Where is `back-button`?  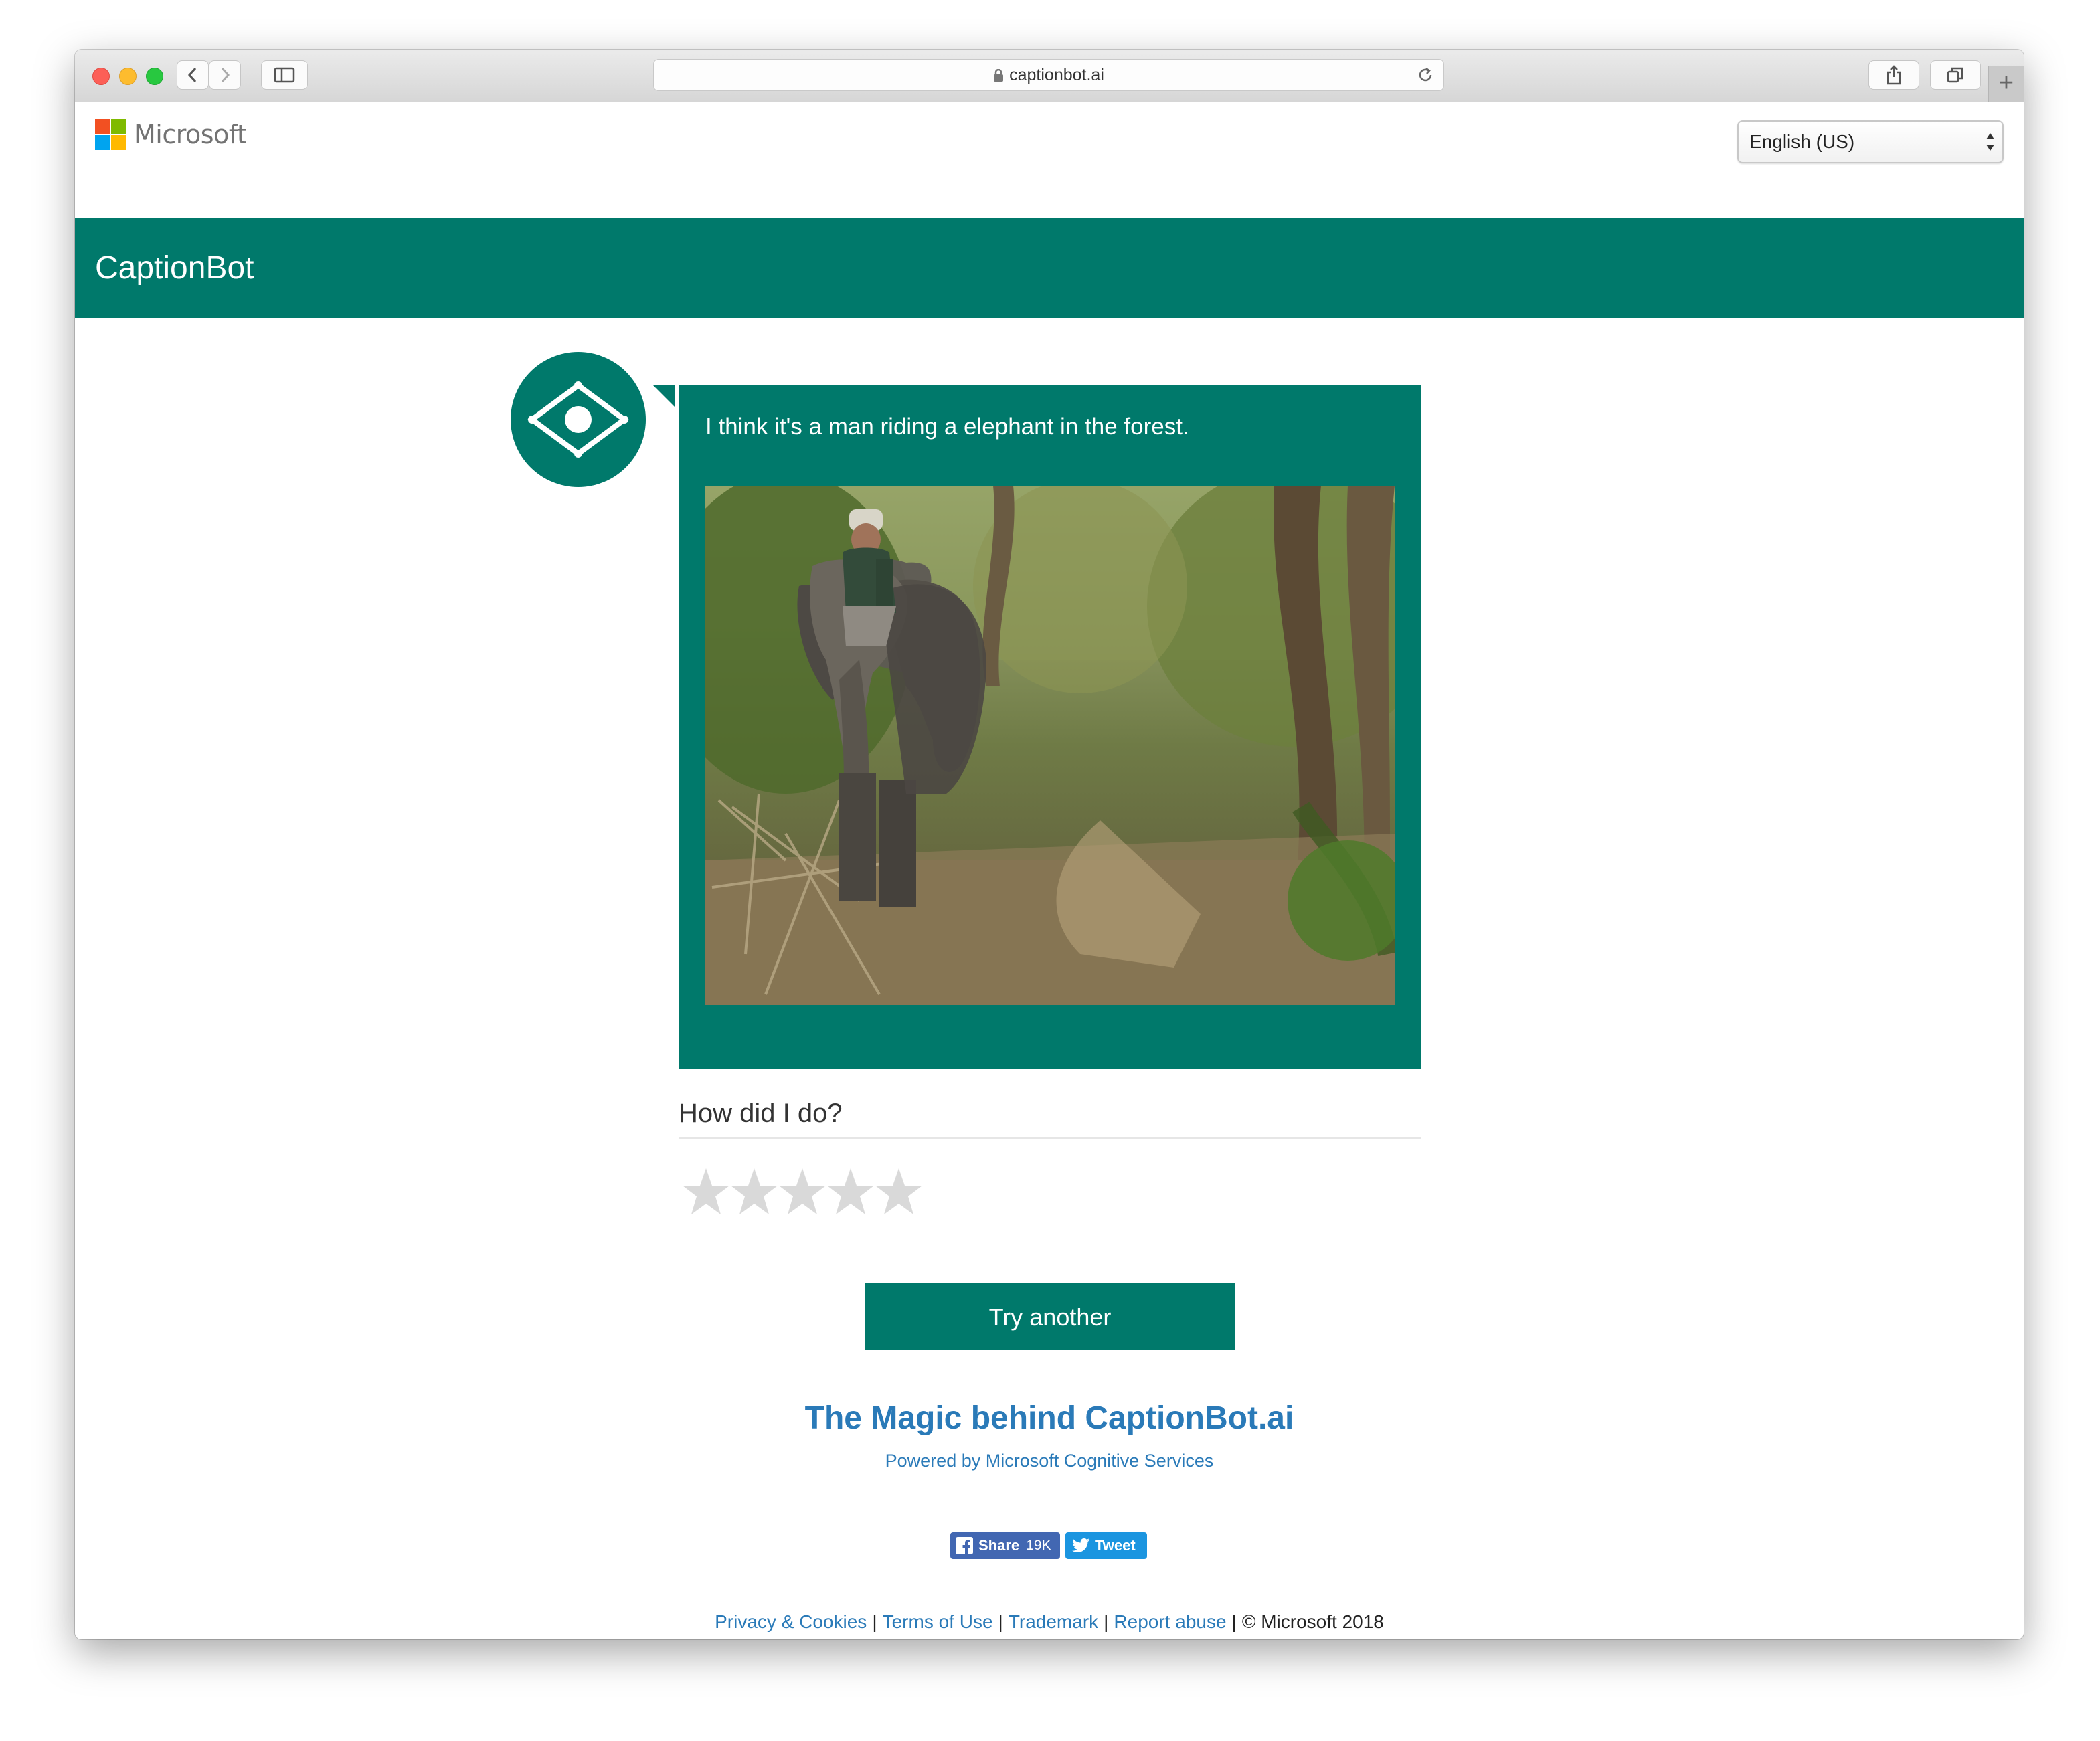 back-button is located at coordinates (193, 75).